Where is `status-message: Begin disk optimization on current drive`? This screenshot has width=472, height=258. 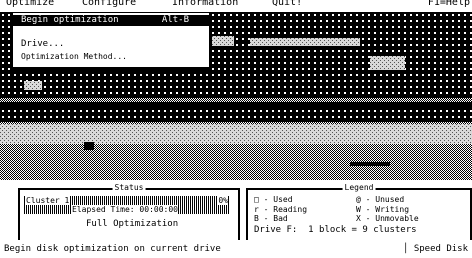 status-message: Begin disk optimization on current drive is located at coordinates (112, 249).